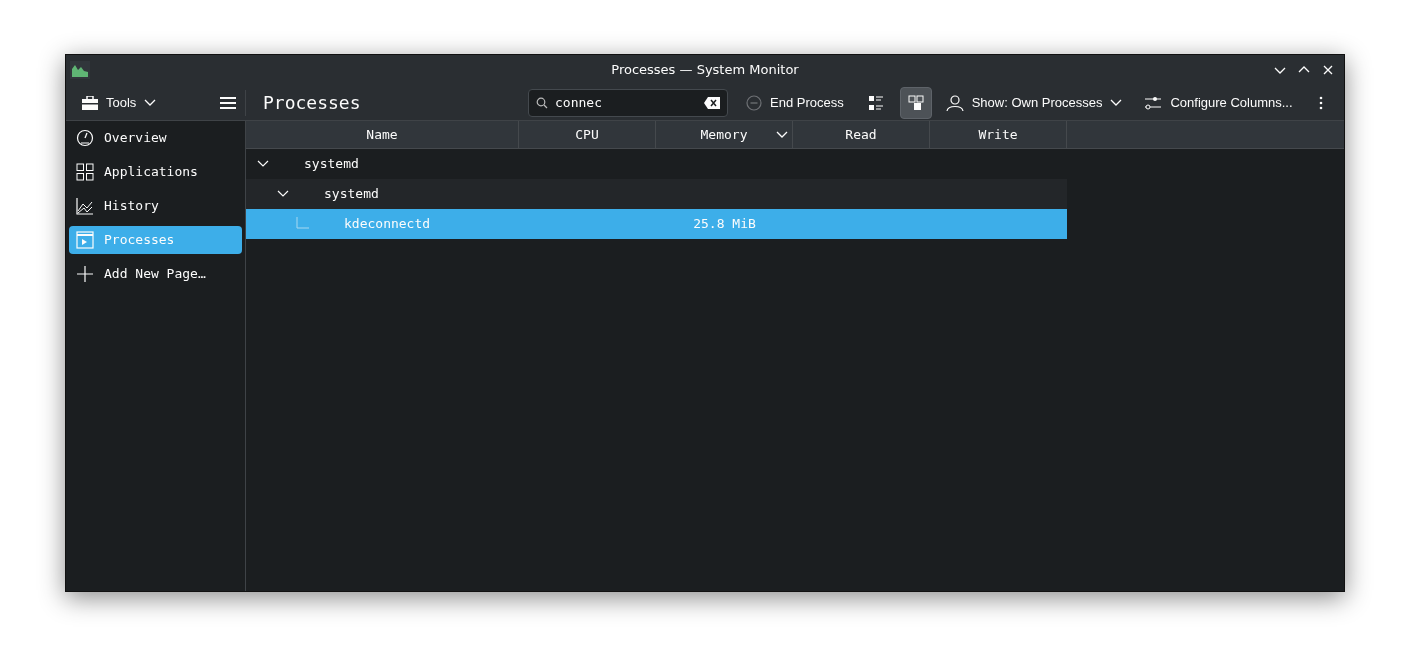 This screenshot has width=1410, height=670. What do you see at coordinates (155, 206) in the screenshot?
I see `sidebar-item: History` at bounding box center [155, 206].